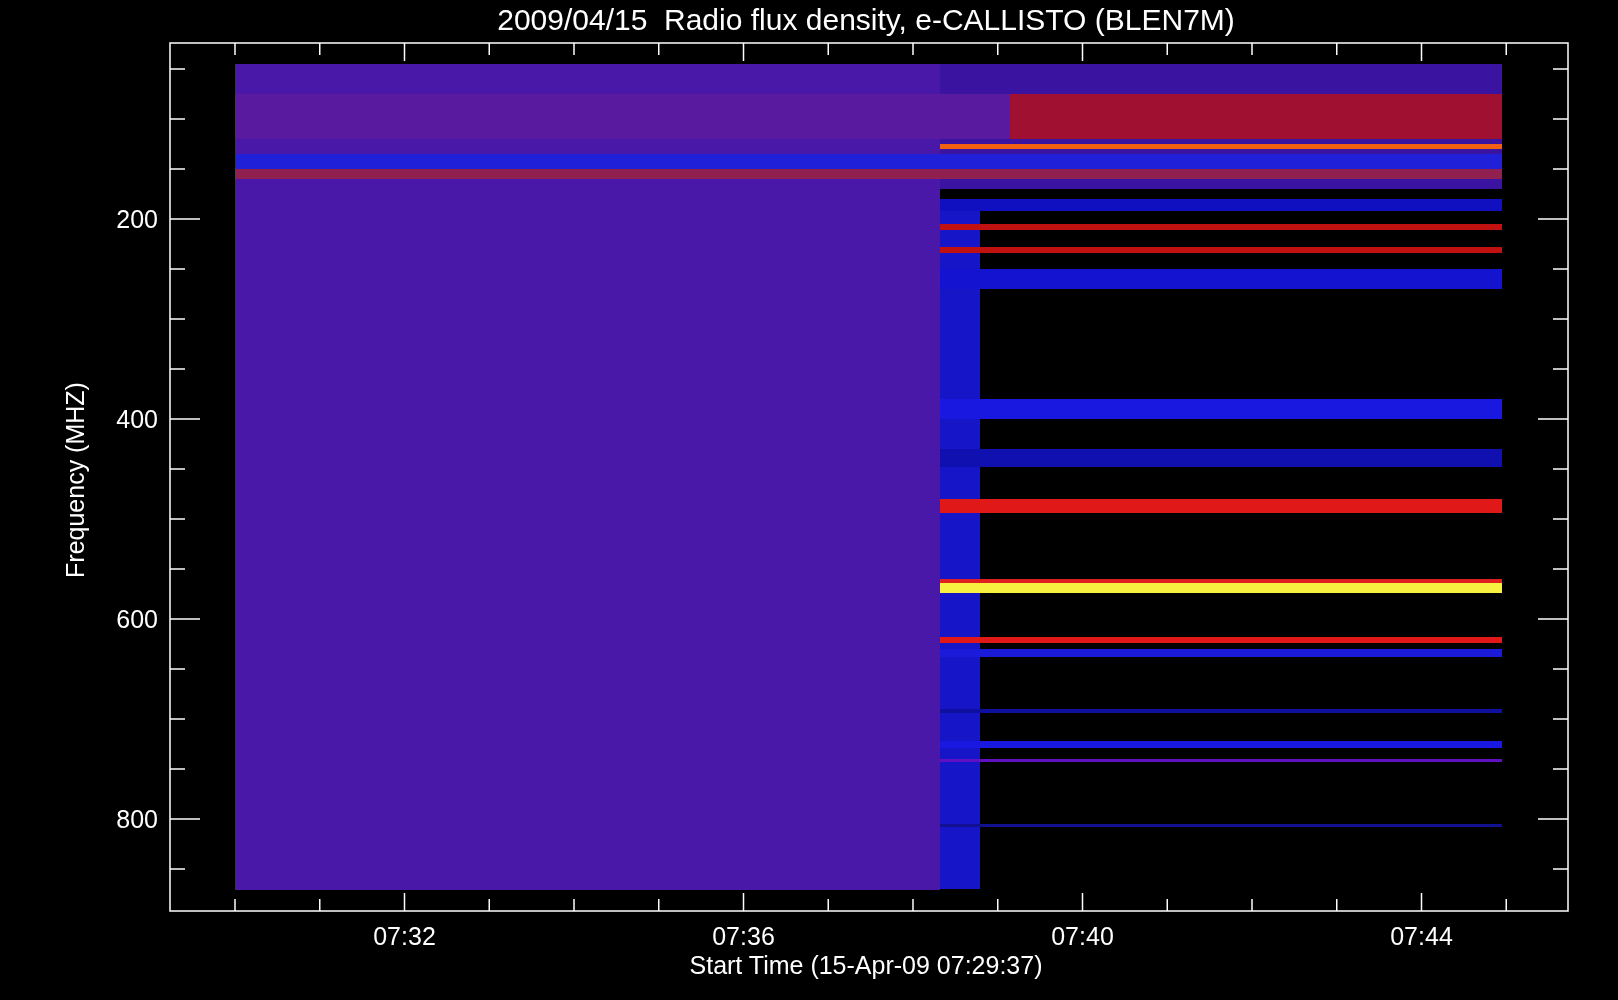 The height and width of the screenshot is (1000, 1618). Describe the element at coordinates (866, 965) in the screenshot. I see `axis-label: Start Time (15-Apr-09 07:29:37)` at that location.